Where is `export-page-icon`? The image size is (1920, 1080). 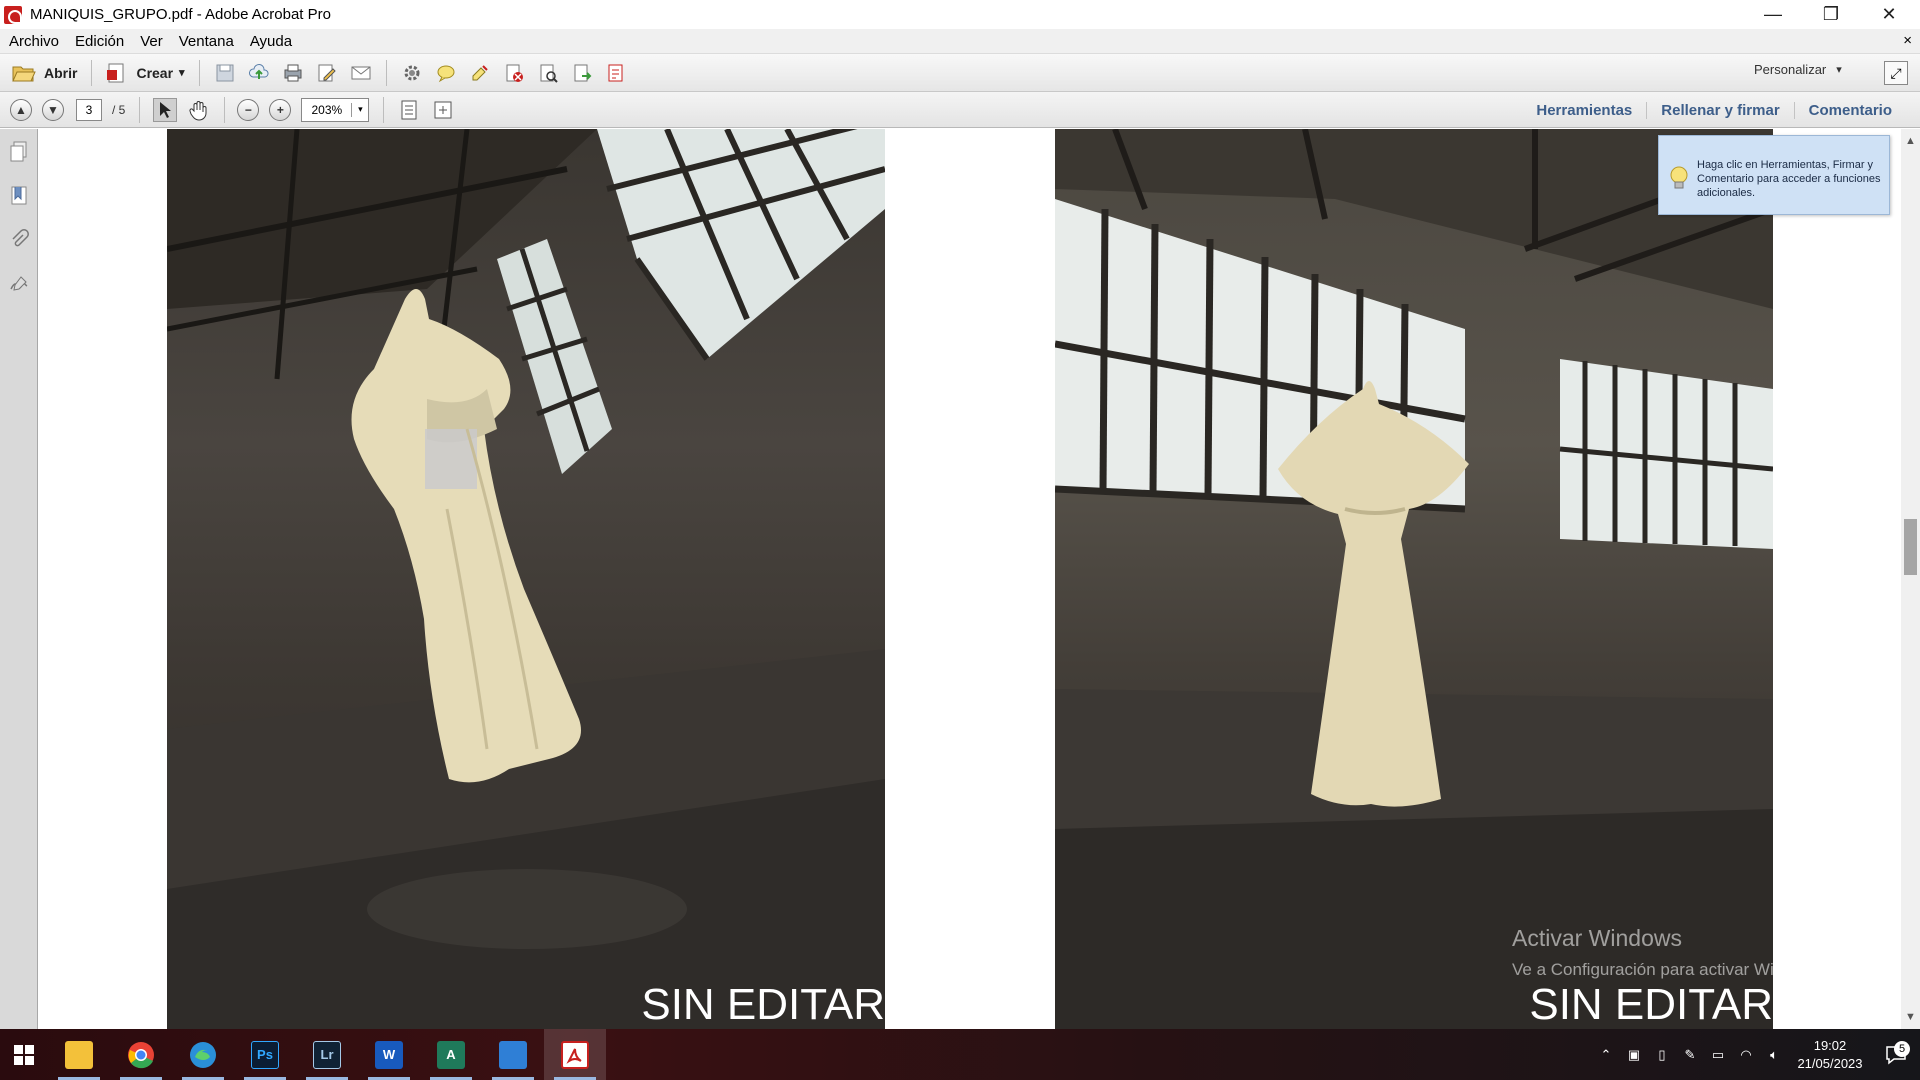 export-page-icon is located at coordinates (582, 73).